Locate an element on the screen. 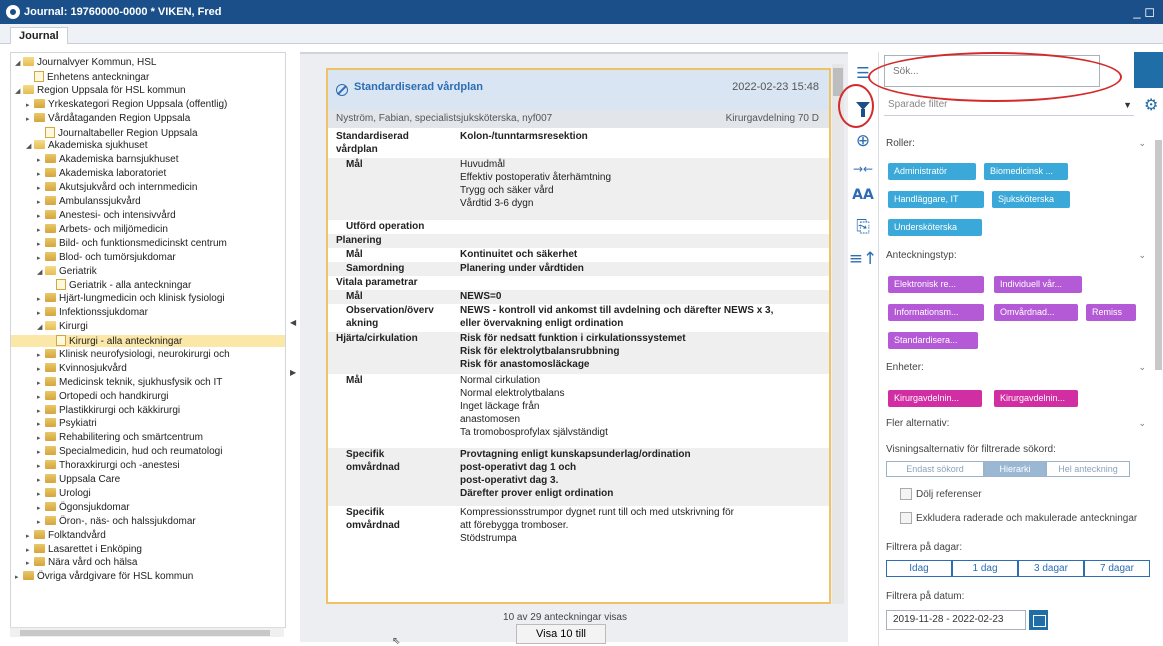  tree-item: ▸ Ögonsjukdomar is located at coordinates (70, 508).